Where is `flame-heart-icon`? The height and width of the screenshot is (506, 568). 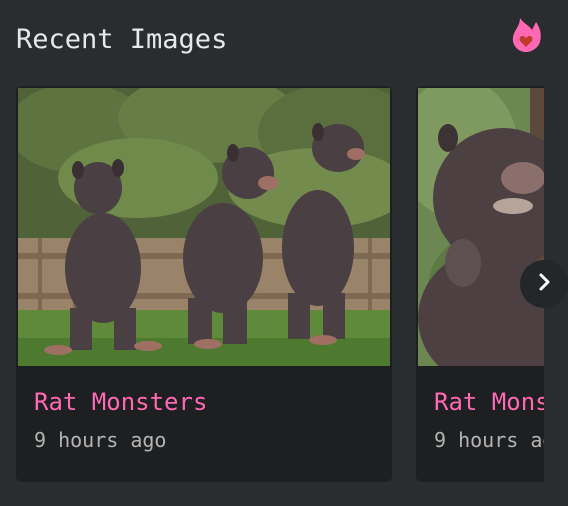 flame-heart-icon is located at coordinates (526, 35).